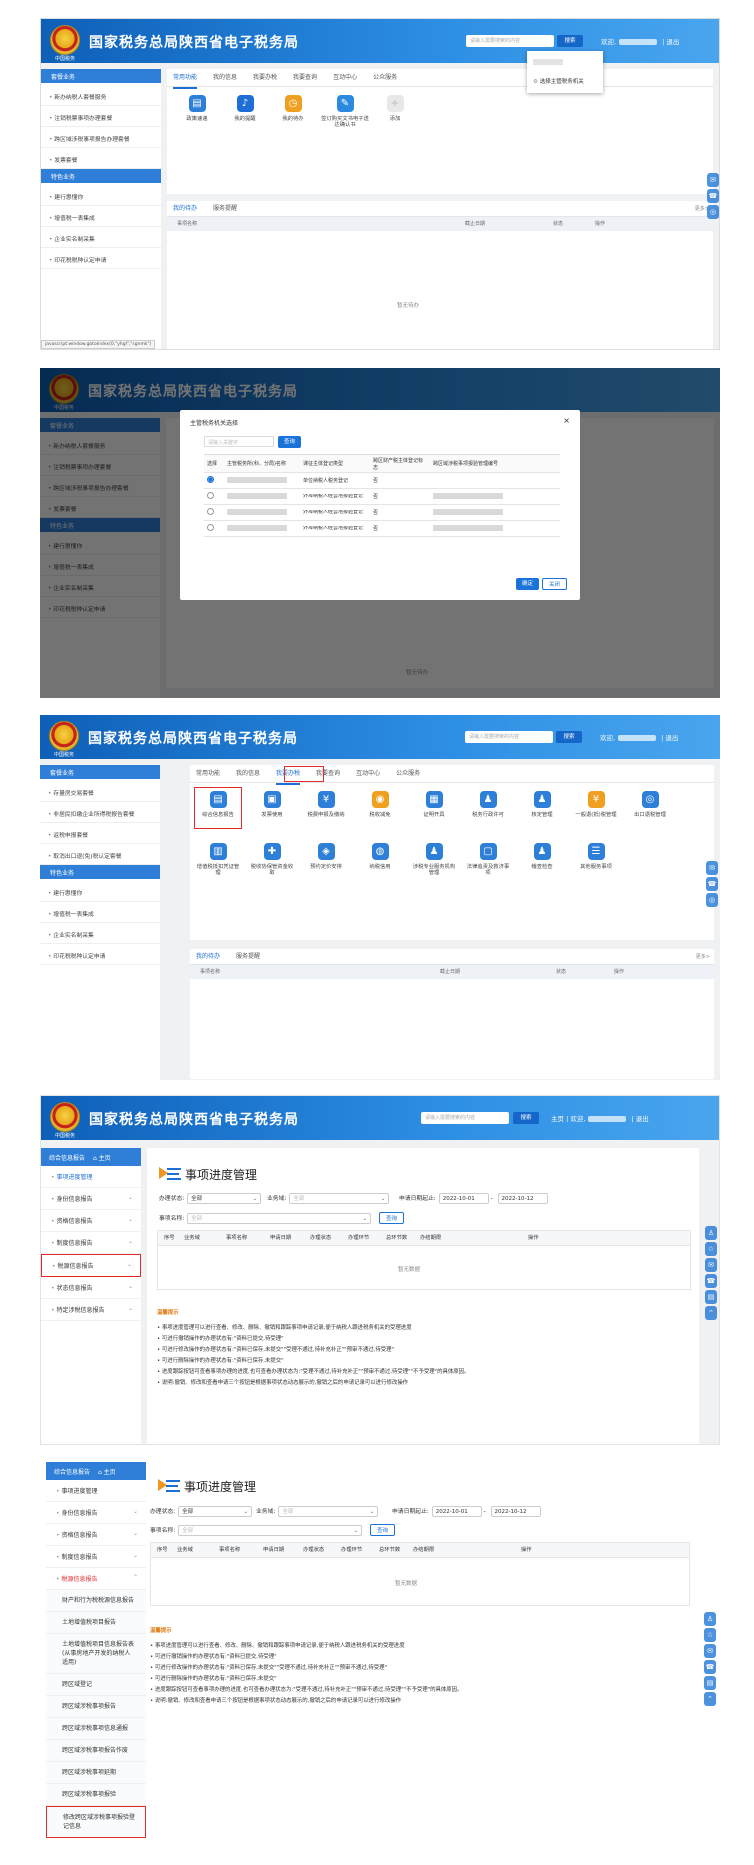 The width and height of the screenshot is (754, 1865). What do you see at coordinates (542, 856) in the screenshot?
I see `inspection-tile: ♟ 稽查检查` at bounding box center [542, 856].